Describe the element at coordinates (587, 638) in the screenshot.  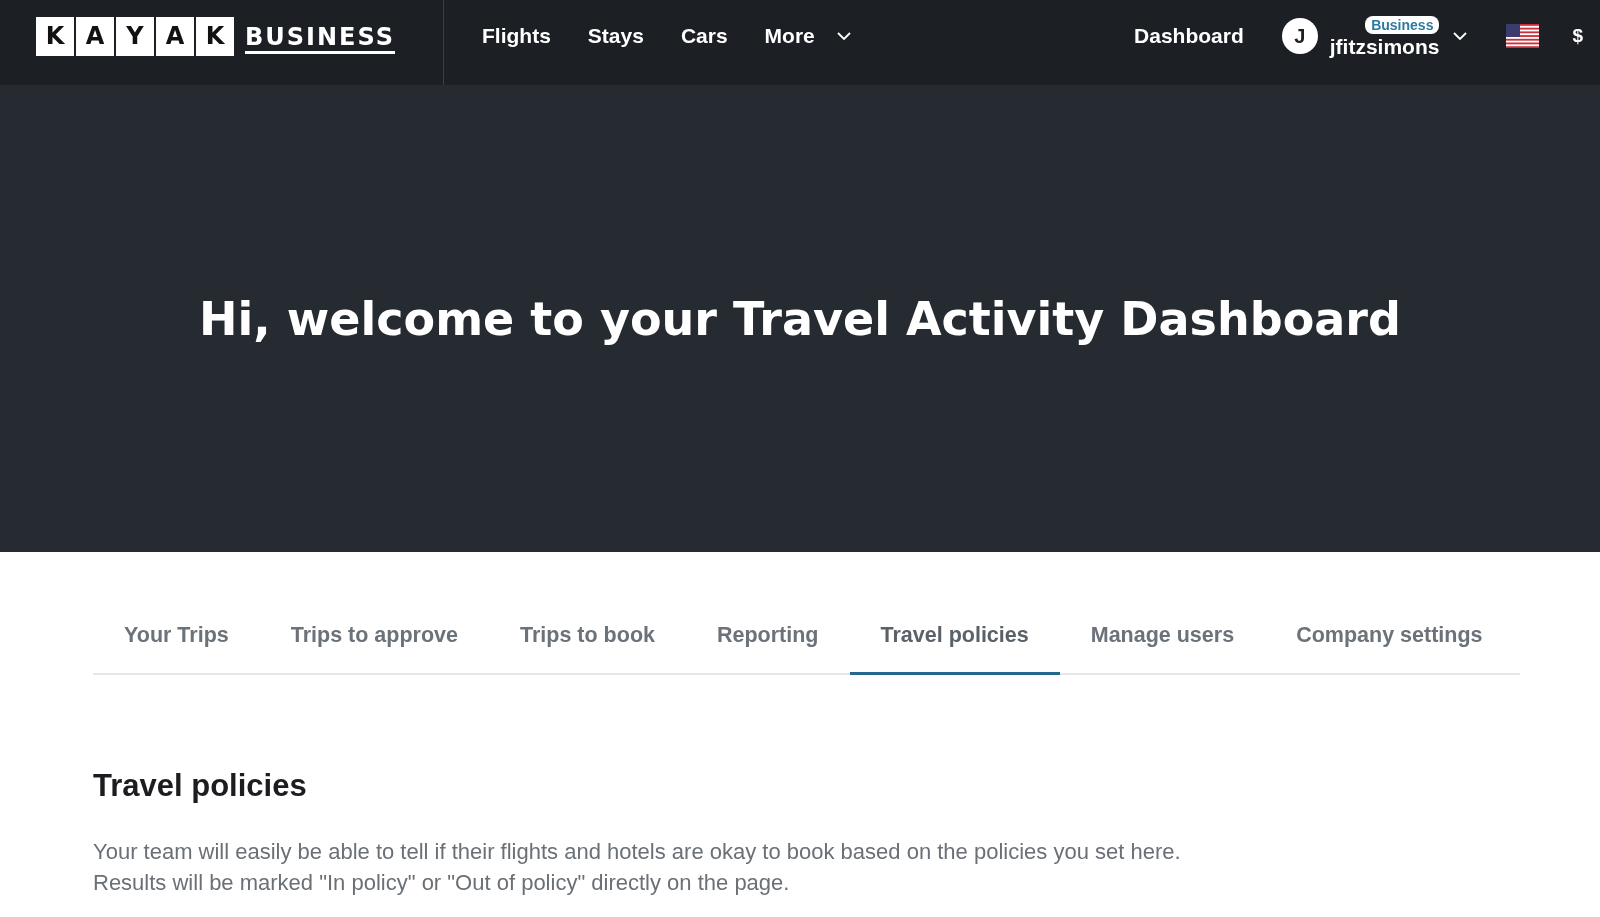
I see `tab: Trips to book` at that location.